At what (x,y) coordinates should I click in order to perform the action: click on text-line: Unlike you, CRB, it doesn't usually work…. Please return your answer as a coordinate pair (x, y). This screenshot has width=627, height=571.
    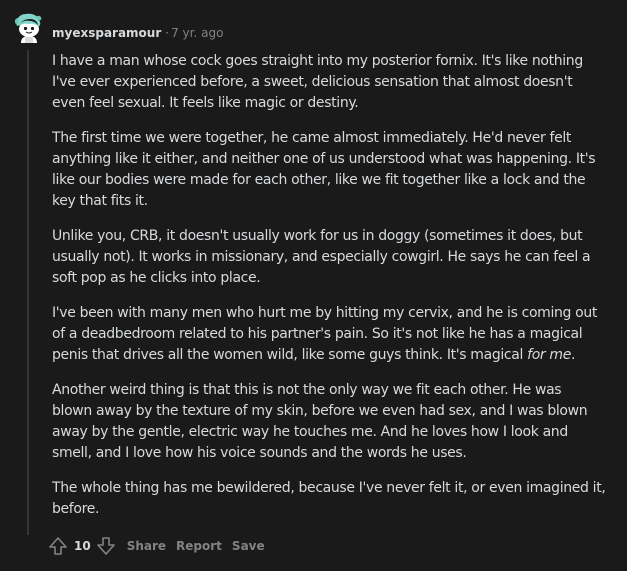
    Looking at the image, I should click on (317, 236).